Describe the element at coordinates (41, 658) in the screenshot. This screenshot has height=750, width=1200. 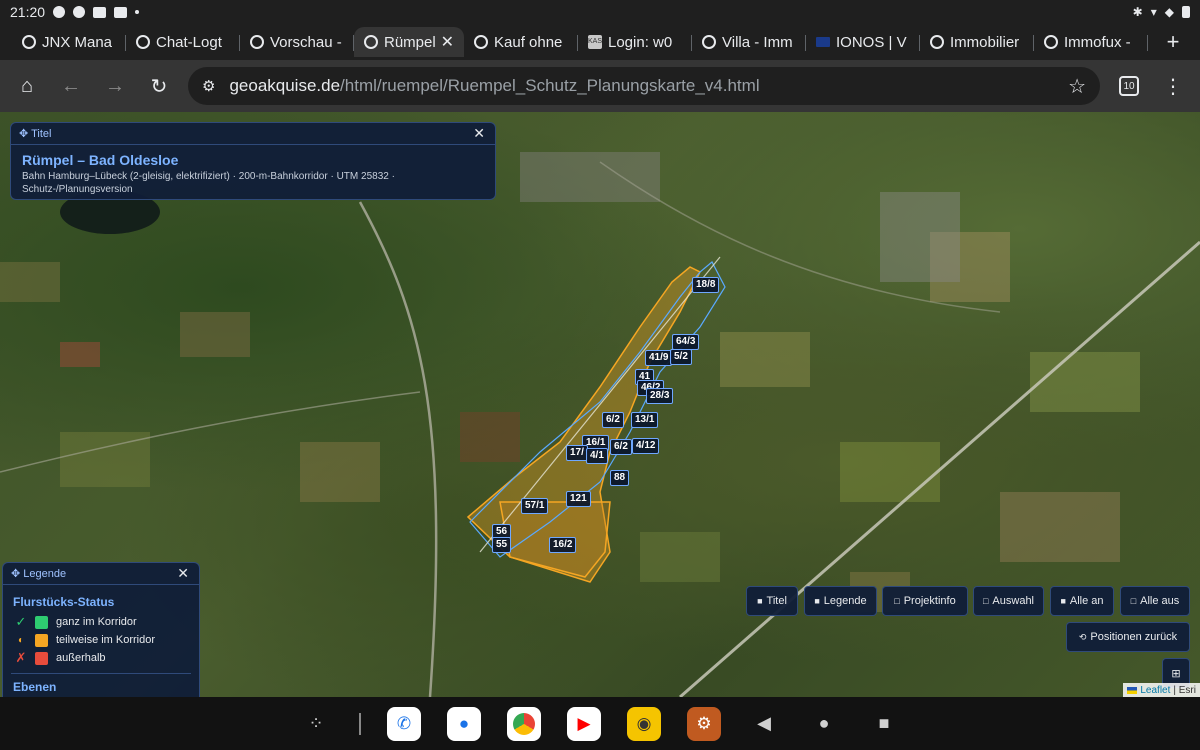
I see `swatch-red` at that location.